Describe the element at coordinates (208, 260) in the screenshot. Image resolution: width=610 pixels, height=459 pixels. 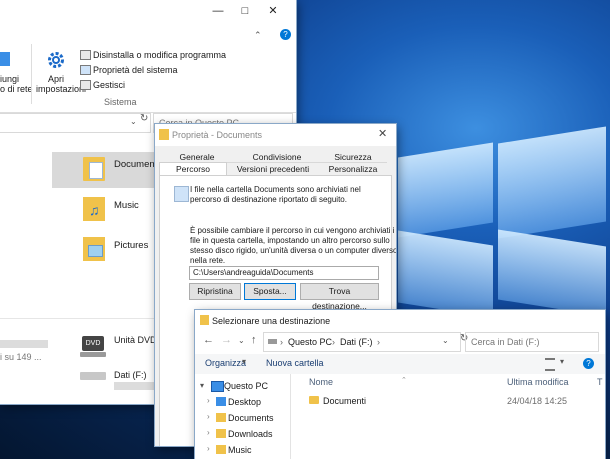
I see `help-text-line-4: nella rete.` at that location.